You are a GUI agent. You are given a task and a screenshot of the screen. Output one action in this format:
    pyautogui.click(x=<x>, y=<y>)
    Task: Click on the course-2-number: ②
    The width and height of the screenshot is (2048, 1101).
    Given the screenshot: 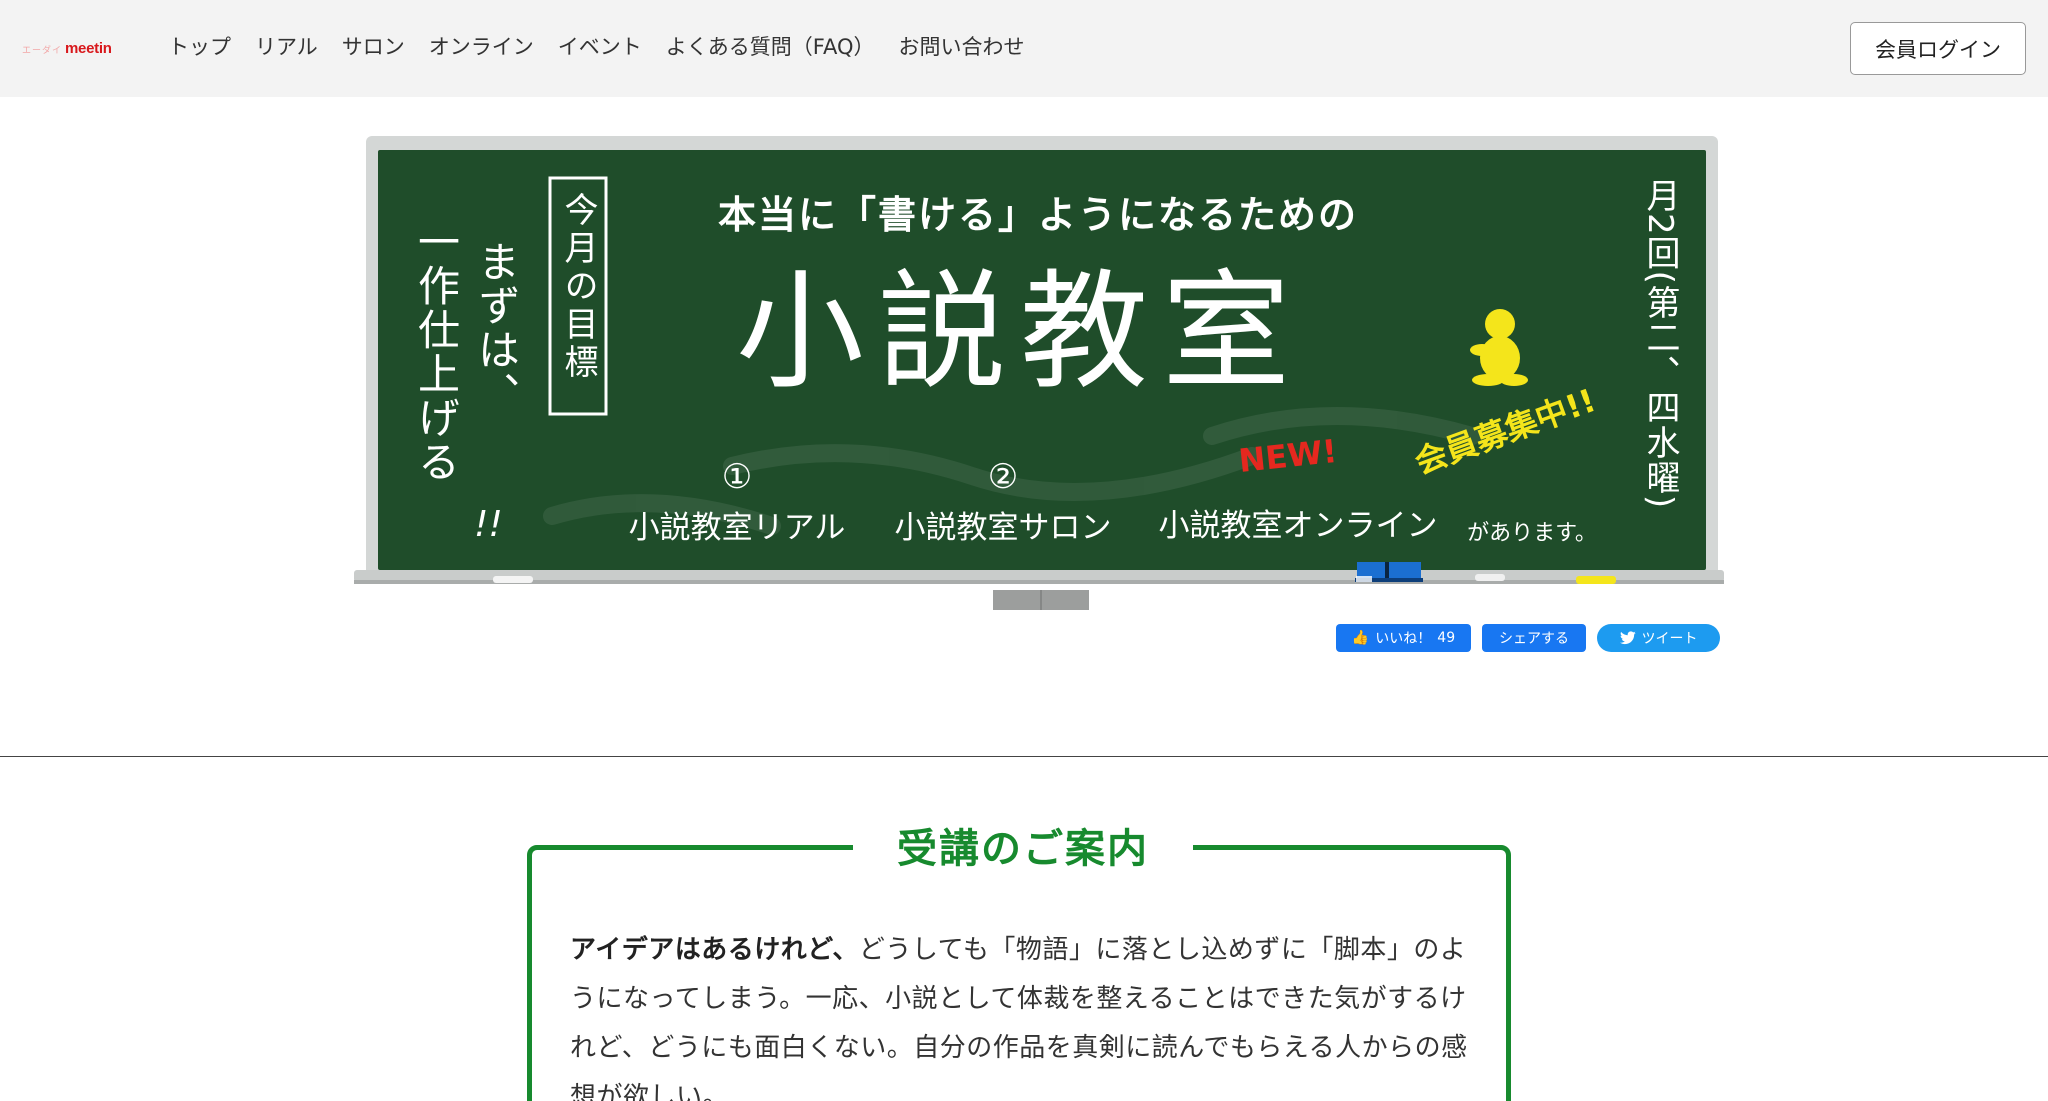 What is the action you would take?
    pyautogui.click(x=1003, y=477)
    